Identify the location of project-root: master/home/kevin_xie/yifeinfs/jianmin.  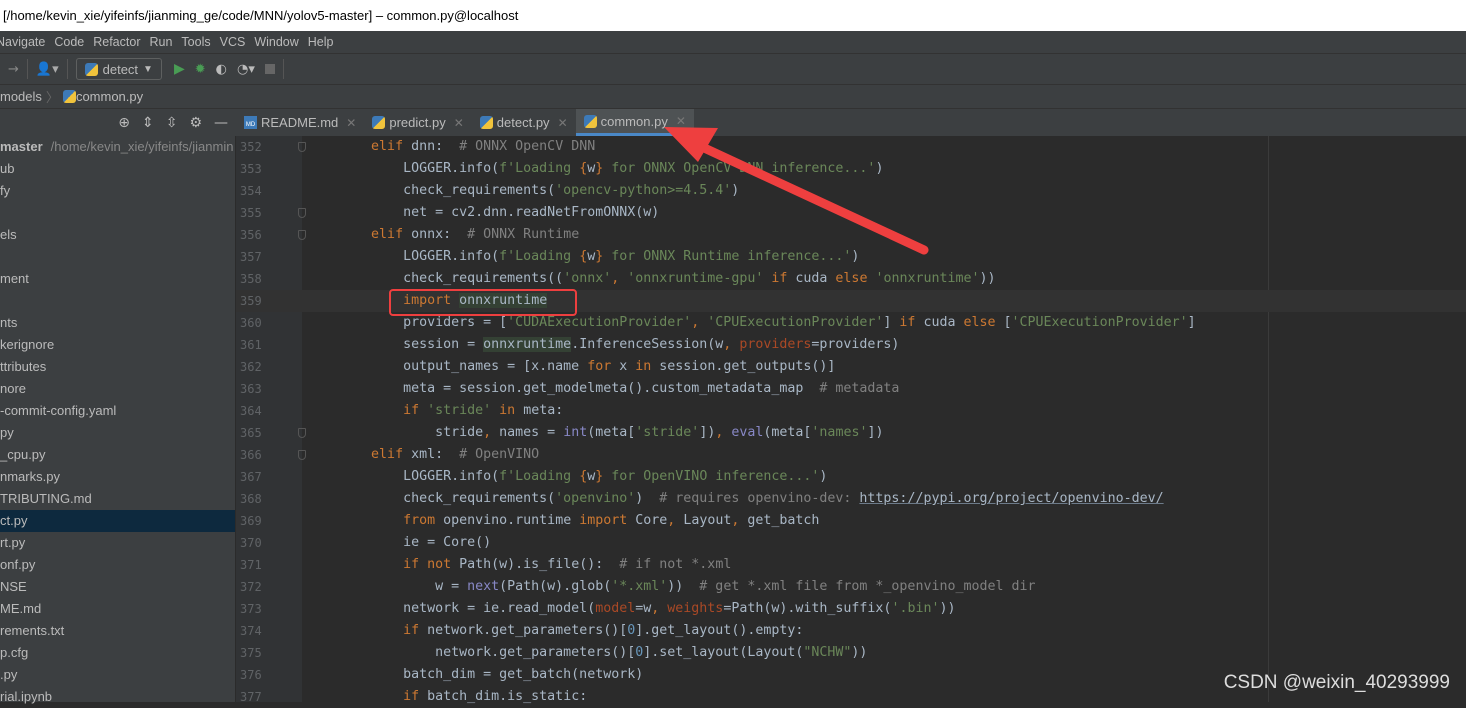
(117, 147).